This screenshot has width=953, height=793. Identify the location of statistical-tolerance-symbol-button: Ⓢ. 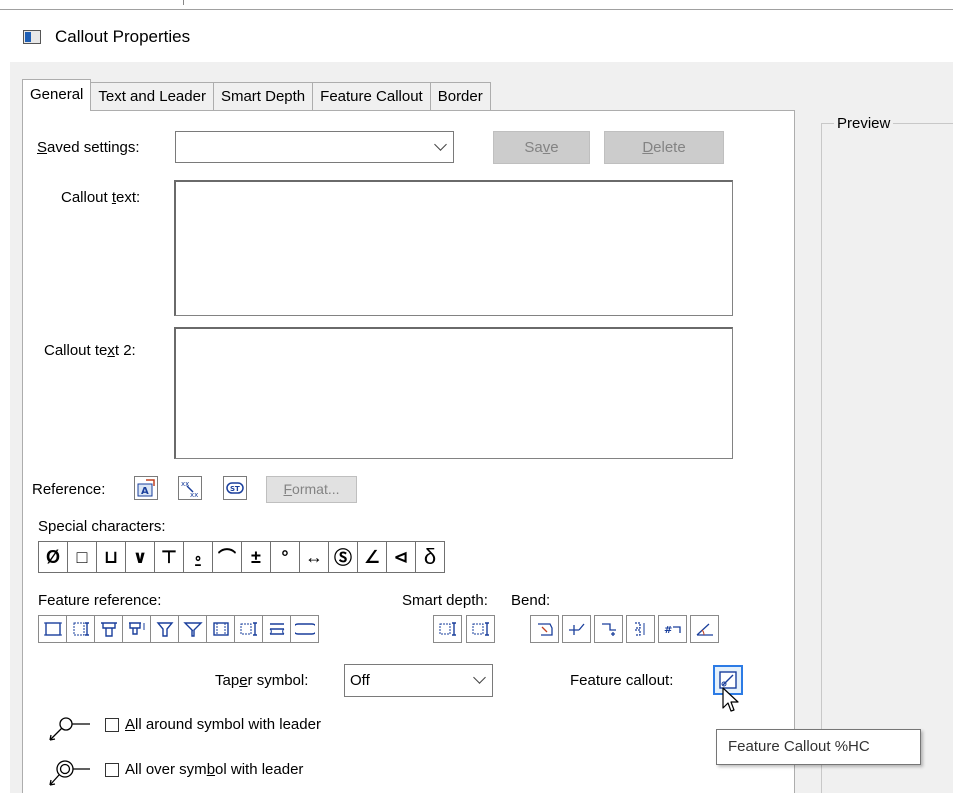
(343, 557).